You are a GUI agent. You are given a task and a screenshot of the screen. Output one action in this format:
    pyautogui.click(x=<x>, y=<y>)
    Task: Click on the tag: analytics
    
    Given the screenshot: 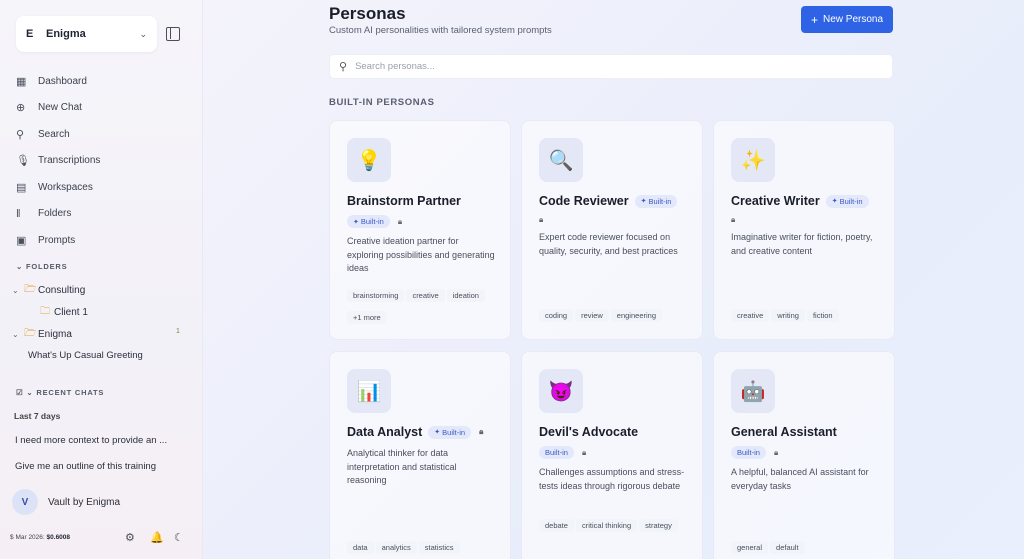 What is the action you would take?
    pyautogui.click(x=396, y=547)
    